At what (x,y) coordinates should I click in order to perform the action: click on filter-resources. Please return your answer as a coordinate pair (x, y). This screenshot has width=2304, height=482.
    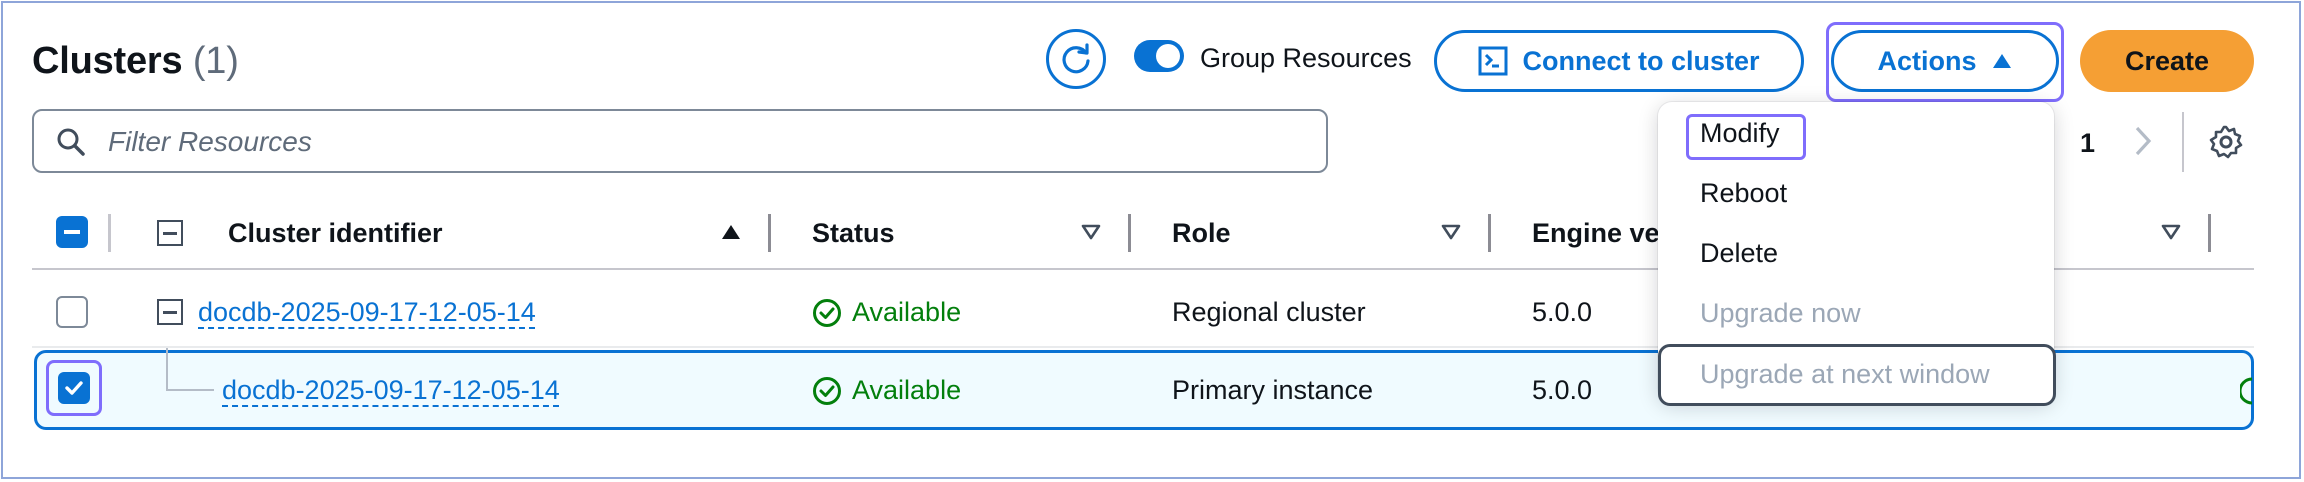
    Looking at the image, I should click on (680, 141).